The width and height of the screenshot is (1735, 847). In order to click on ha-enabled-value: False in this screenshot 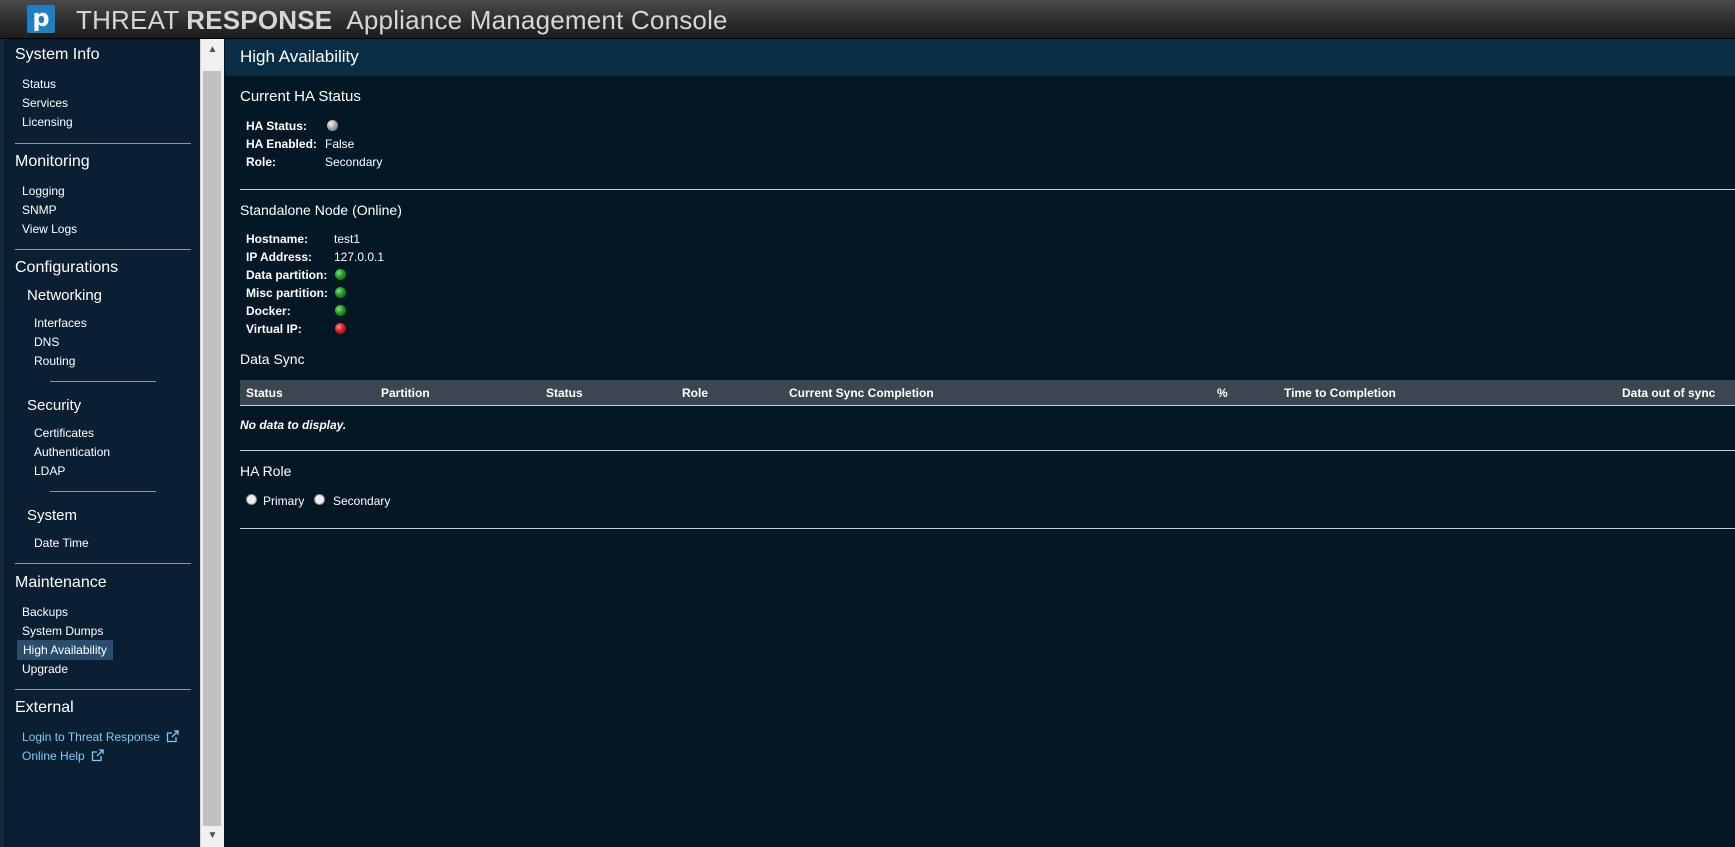, I will do `click(340, 144)`.